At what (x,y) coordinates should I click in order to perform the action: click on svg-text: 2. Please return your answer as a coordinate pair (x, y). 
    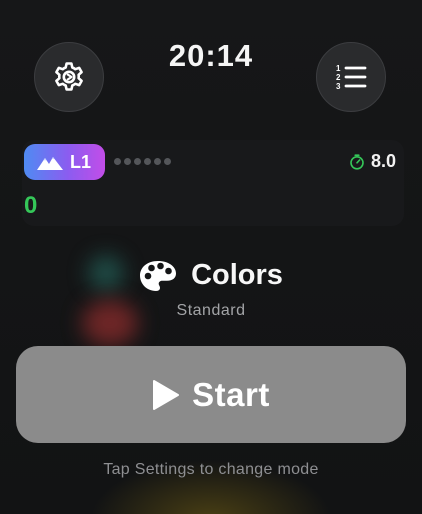
    Looking at the image, I should click on (338, 77).